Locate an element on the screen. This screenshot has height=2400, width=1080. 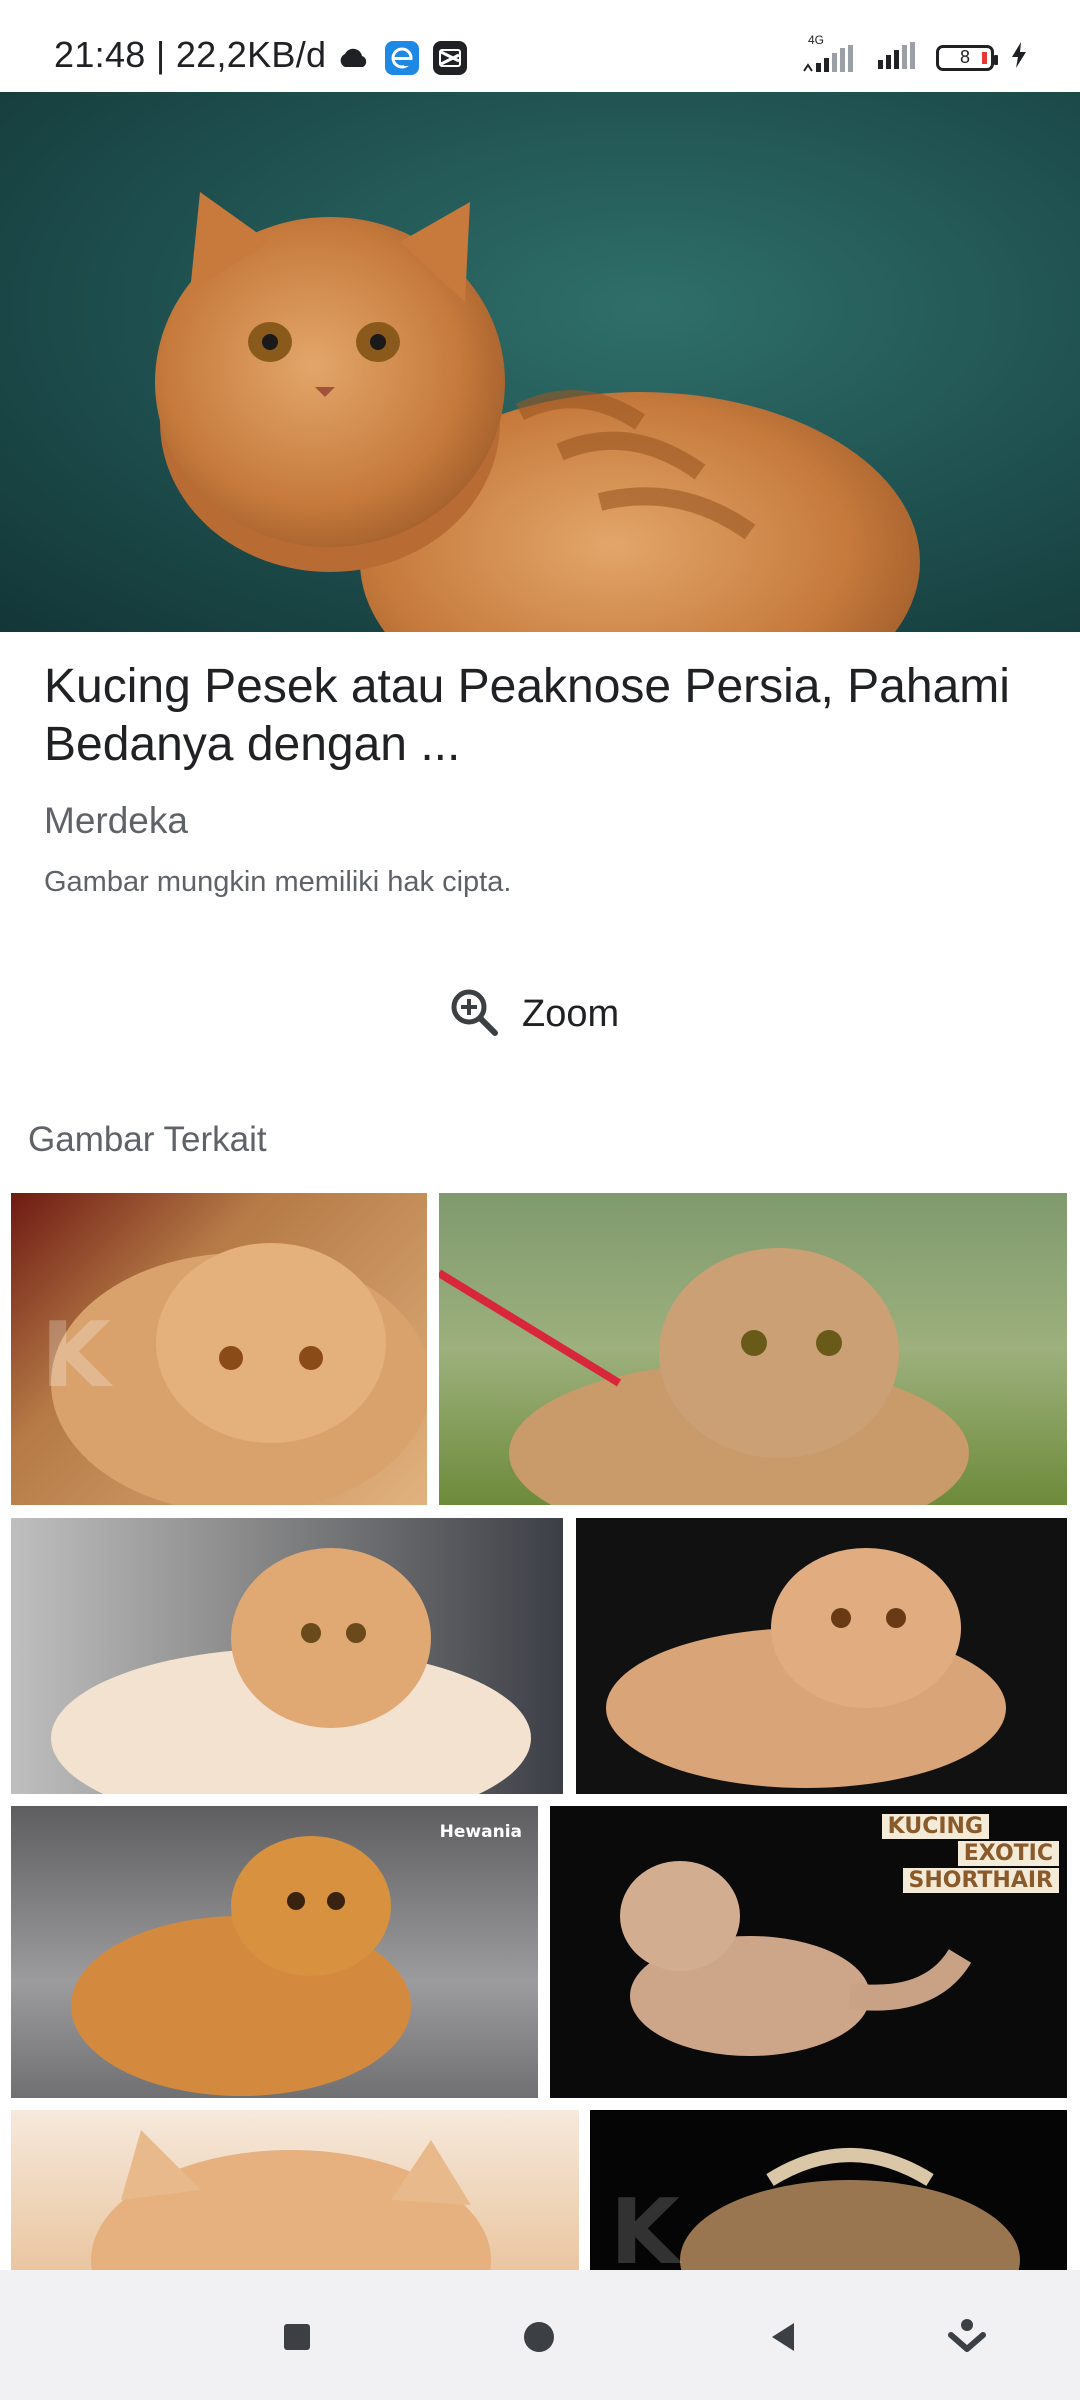
zoom-button: Zoom is located at coordinates (533, 1014).